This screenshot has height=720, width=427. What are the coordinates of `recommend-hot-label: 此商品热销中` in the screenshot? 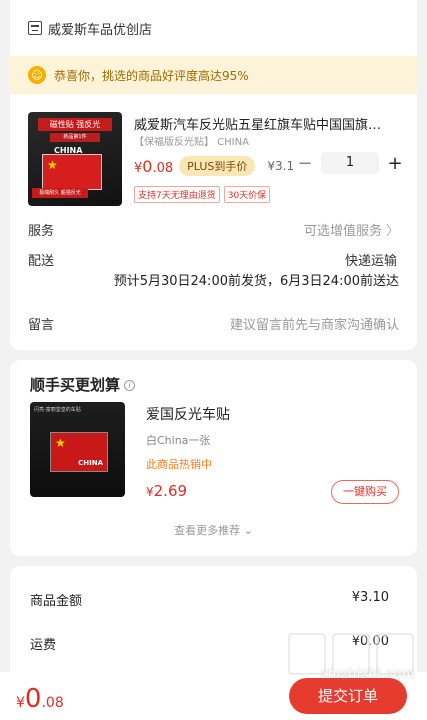 It's located at (179, 464).